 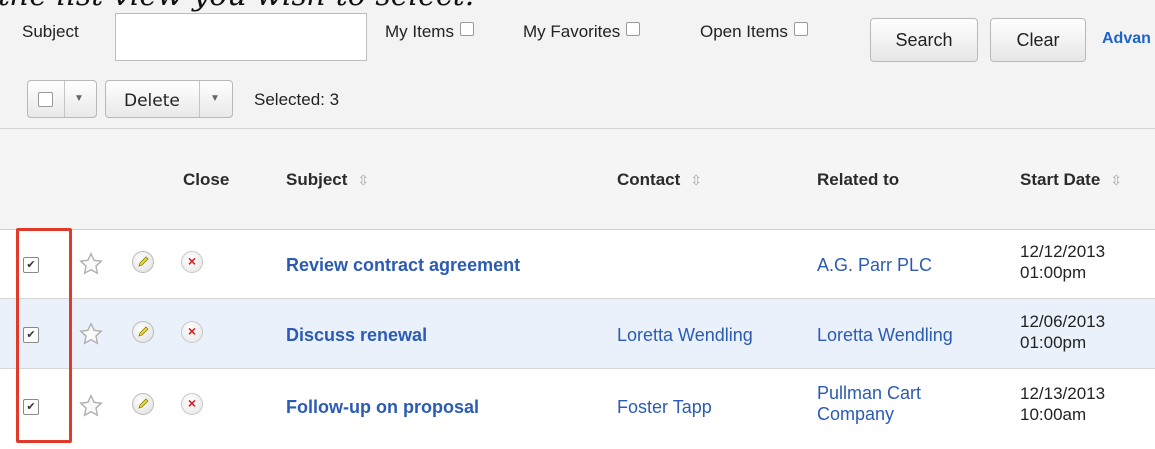 I want to click on column-related-to: Related to, so click(x=858, y=180).